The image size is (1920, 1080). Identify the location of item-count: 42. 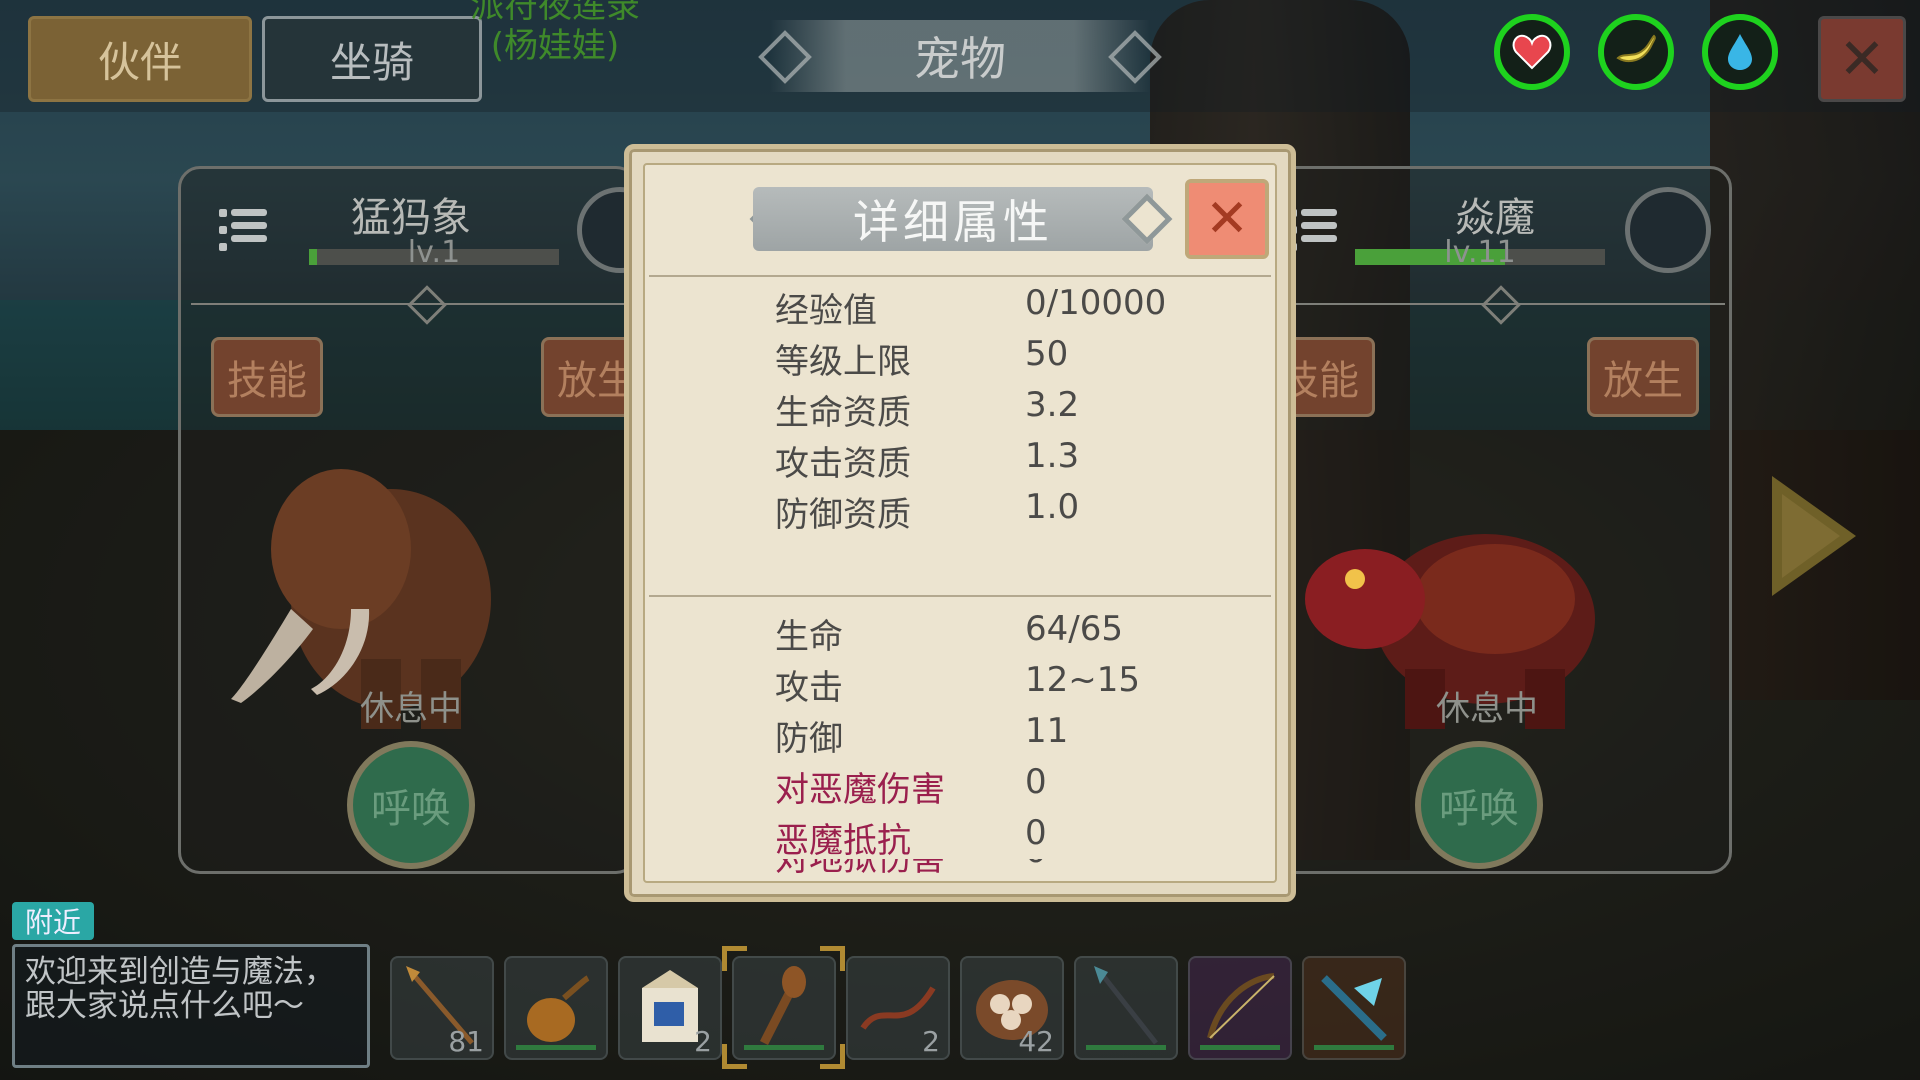
(1036, 1041).